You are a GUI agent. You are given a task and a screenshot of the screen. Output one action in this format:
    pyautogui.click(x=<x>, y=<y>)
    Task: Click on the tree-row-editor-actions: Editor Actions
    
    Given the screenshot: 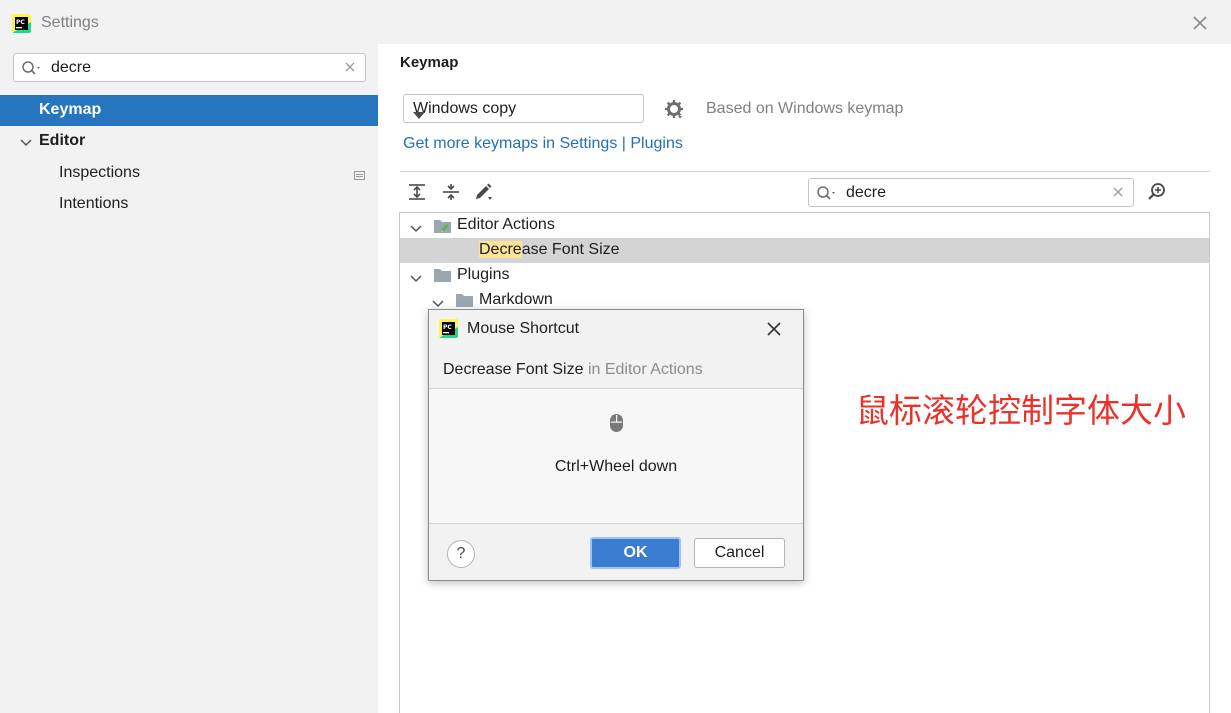 What is the action you would take?
    pyautogui.click(x=804, y=225)
    